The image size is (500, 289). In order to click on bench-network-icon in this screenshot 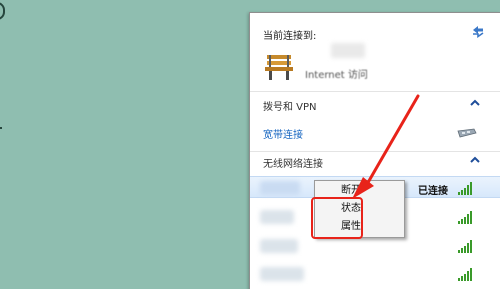, I will do `click(279, 67)`.